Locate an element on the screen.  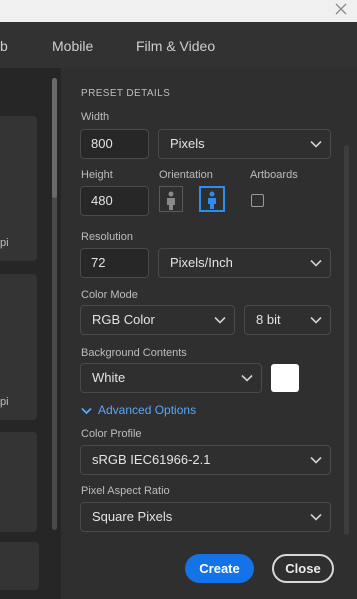
color-profile-select: sRGB IEC61966-2.1 is located at coordinates (205, 460).